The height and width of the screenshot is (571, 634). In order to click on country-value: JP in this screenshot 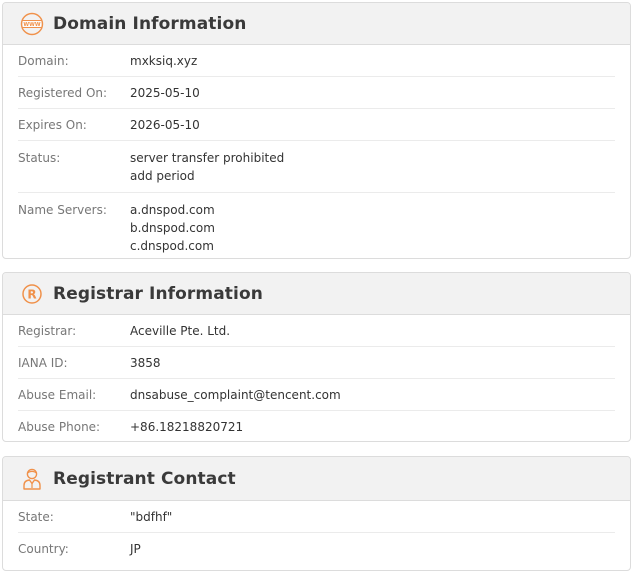, I will do `click(135, 549)`.